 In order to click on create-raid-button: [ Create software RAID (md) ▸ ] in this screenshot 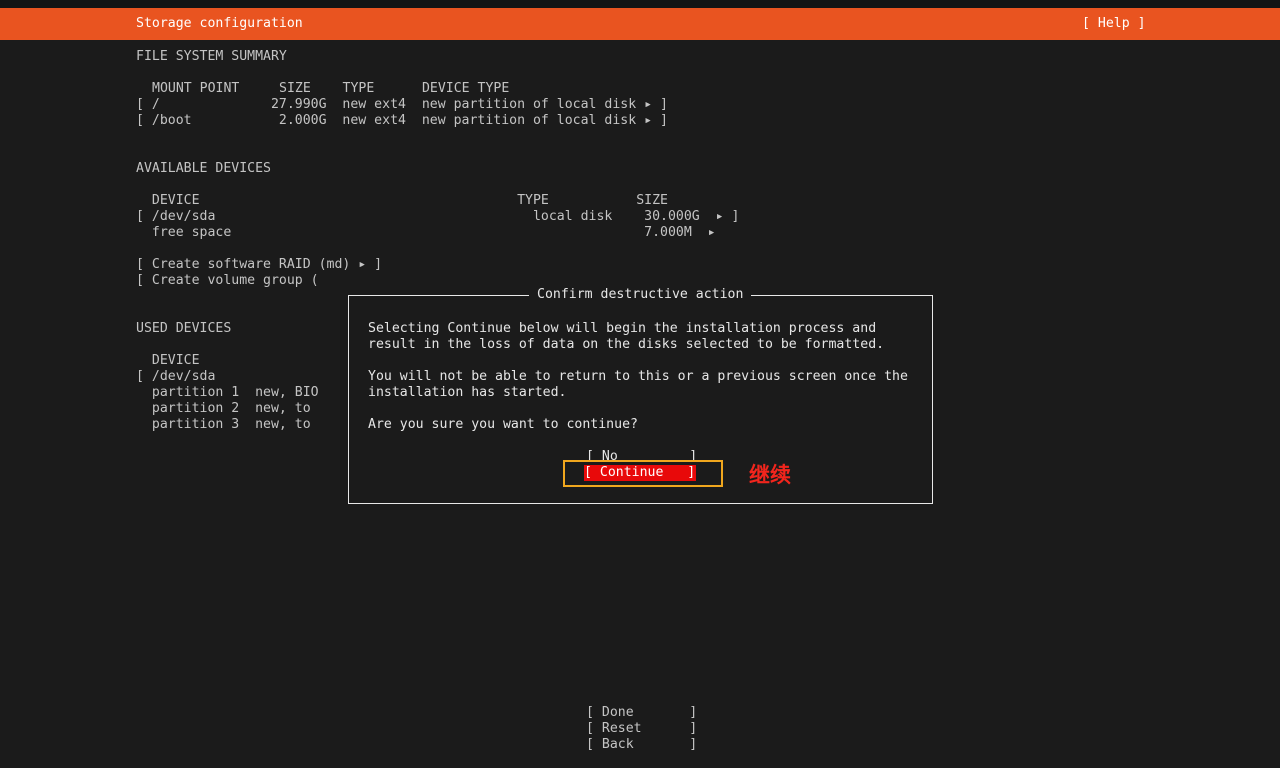, I will do `click(259, 265)`.